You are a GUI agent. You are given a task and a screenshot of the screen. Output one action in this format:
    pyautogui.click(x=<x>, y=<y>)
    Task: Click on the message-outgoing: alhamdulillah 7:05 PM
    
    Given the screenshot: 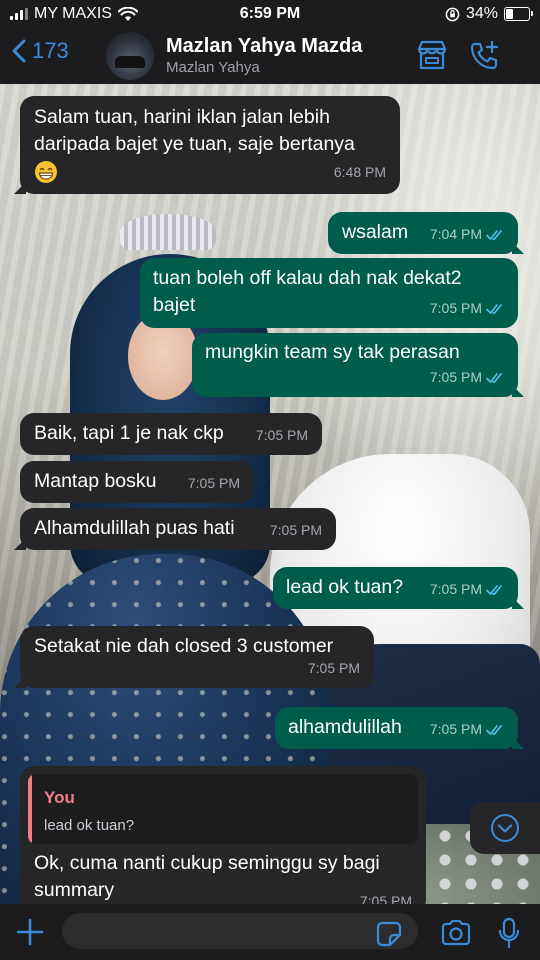 What is the action you would take?
    pyautogui.click(x=399, y=728)
    